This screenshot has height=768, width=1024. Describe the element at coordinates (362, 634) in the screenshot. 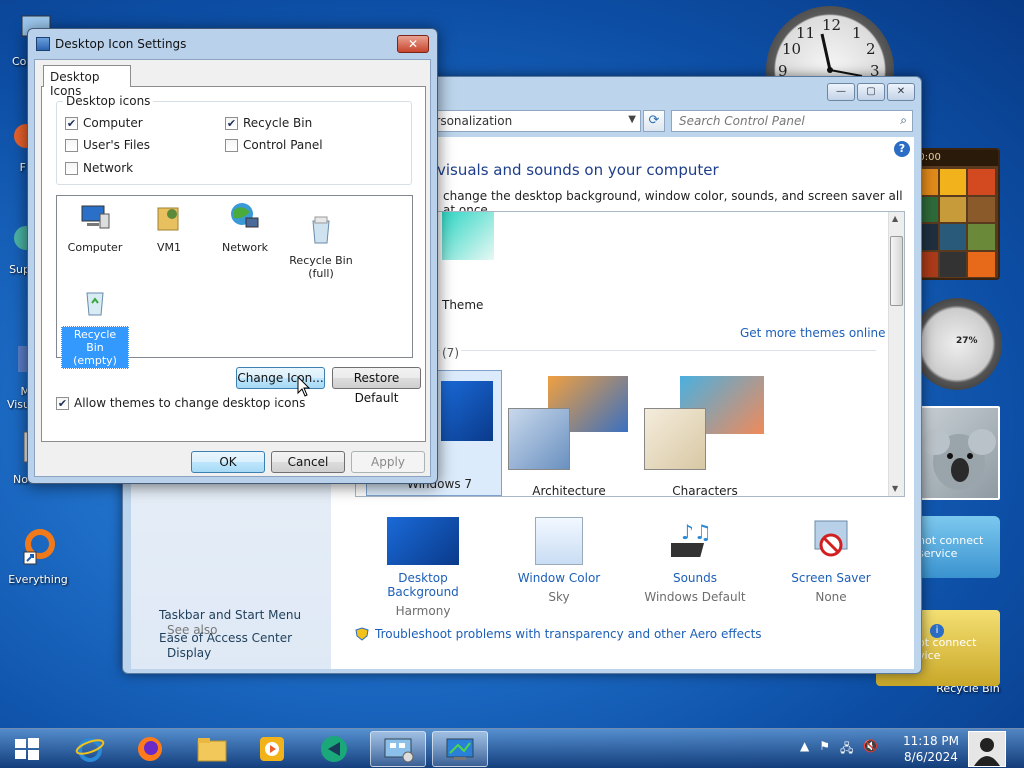

I see `shield-icon` at that location.